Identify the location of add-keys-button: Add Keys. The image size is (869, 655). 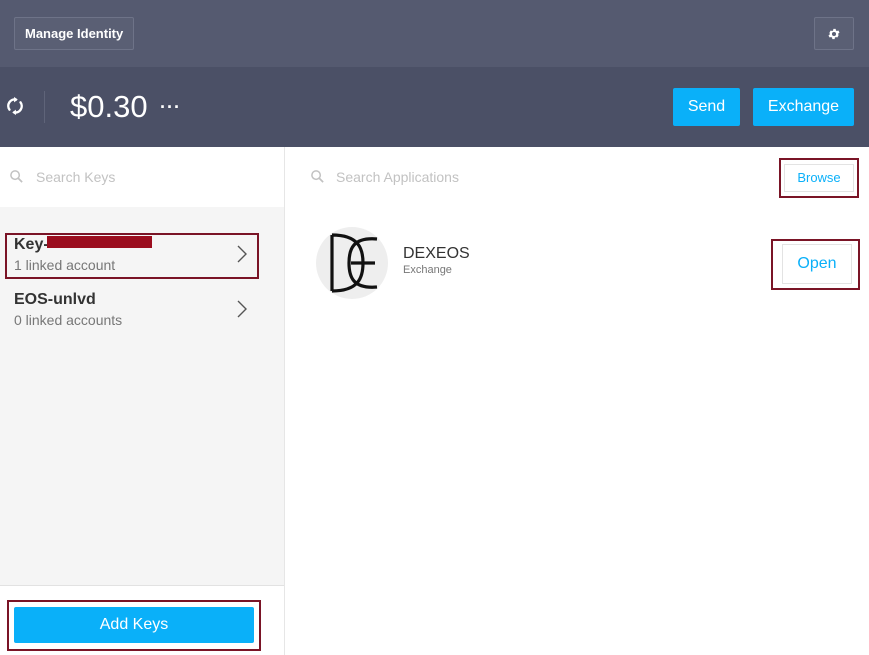
(134, 625).